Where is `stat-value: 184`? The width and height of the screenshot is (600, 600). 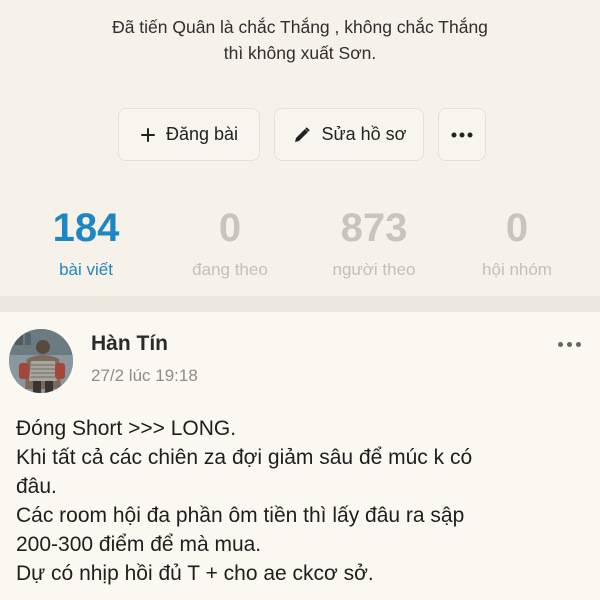
stat-value: 184 is located at coordinates (86, 228).